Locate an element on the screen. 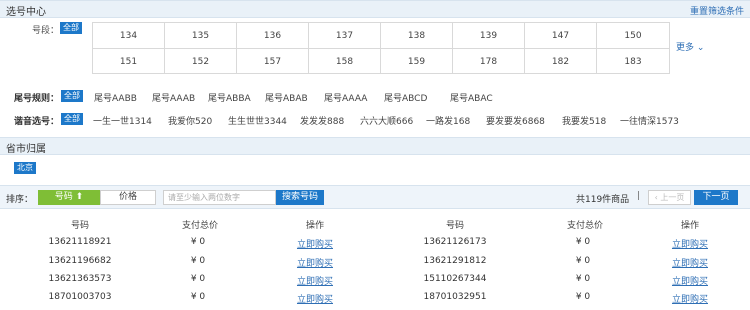 This screenshot has width=750, height=310. segment-option: 178 is located at coordinates (489, 61).